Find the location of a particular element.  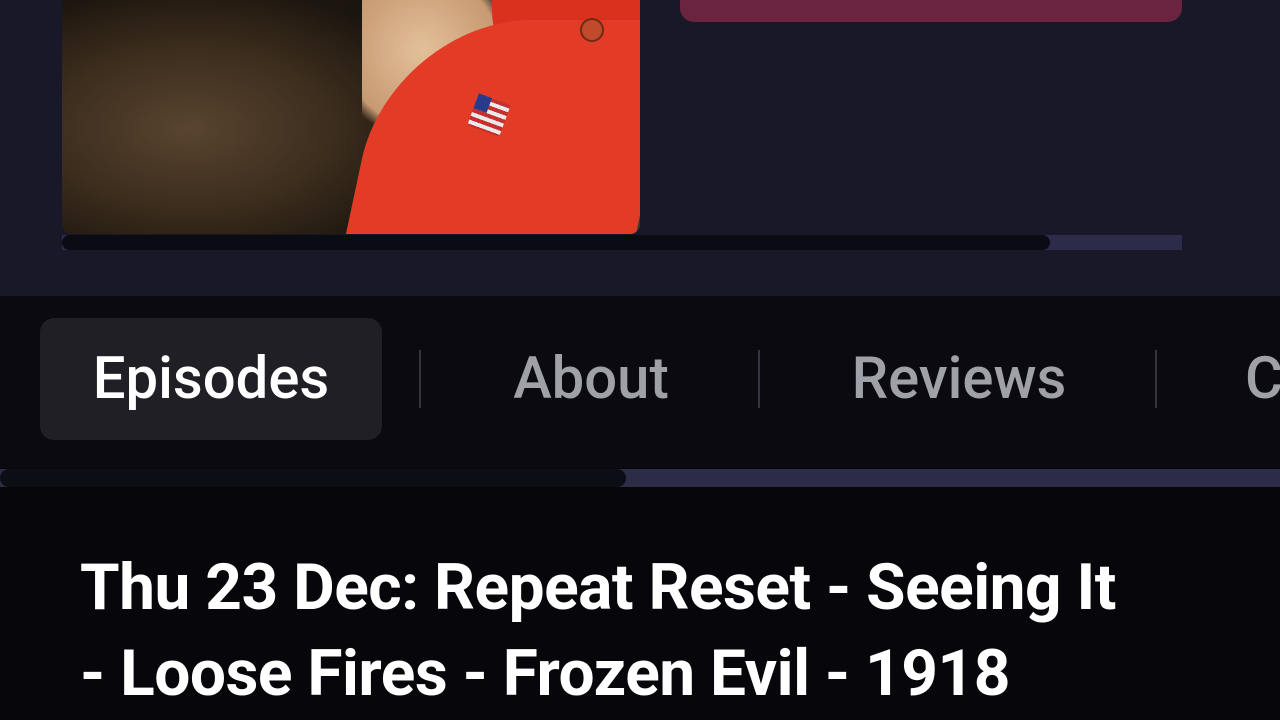

tab-partial: C is located at coordinates (1247, 379).